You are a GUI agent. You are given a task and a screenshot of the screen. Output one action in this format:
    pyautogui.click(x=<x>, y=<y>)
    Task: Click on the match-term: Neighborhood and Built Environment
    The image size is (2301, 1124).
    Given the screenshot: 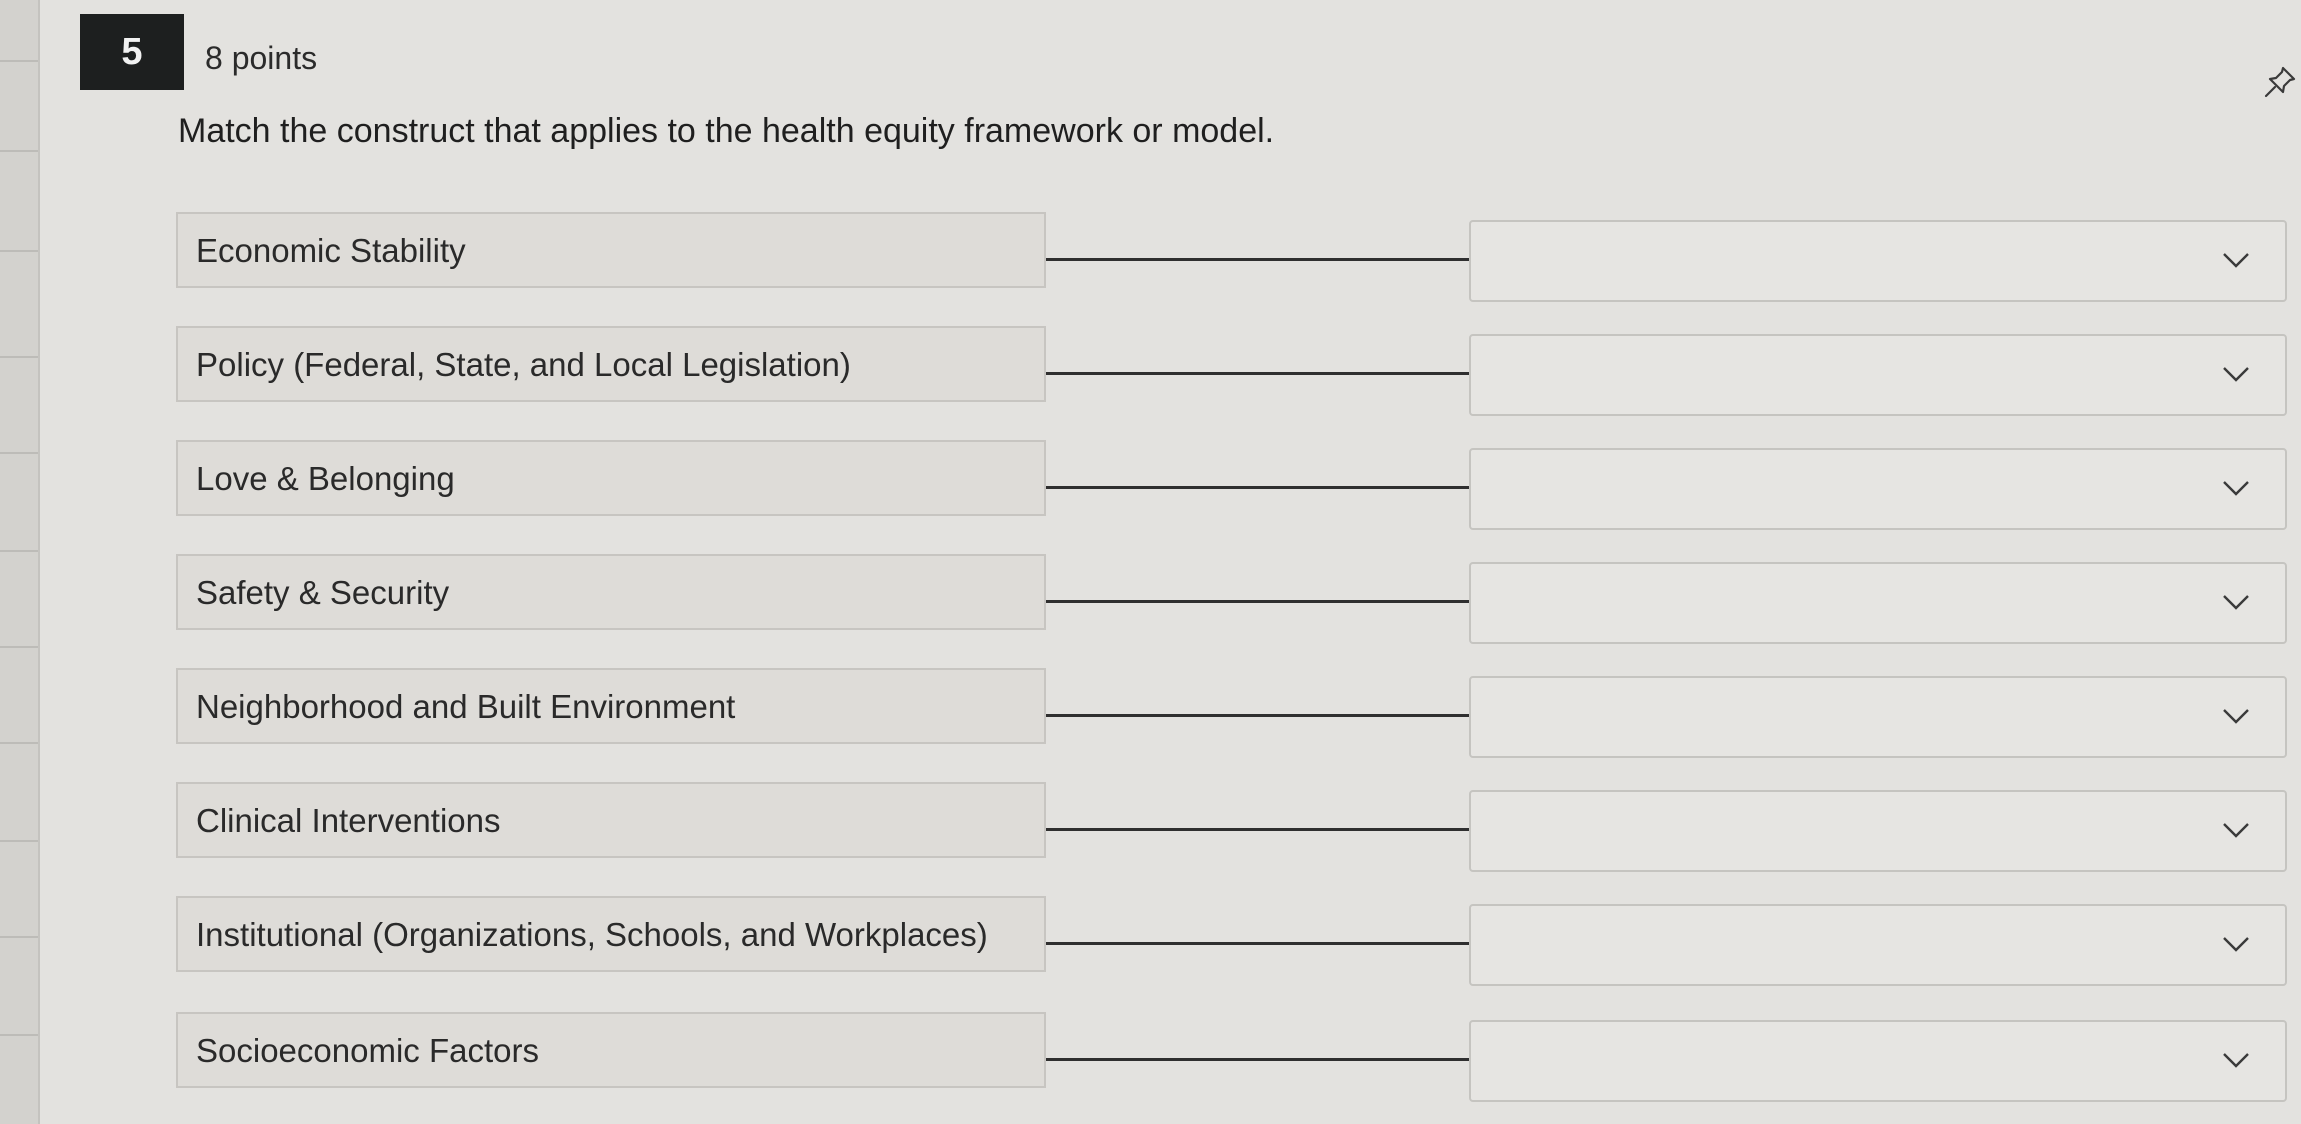 What is the action you would take?
    pyautogui.click(x=611, y=706)
    